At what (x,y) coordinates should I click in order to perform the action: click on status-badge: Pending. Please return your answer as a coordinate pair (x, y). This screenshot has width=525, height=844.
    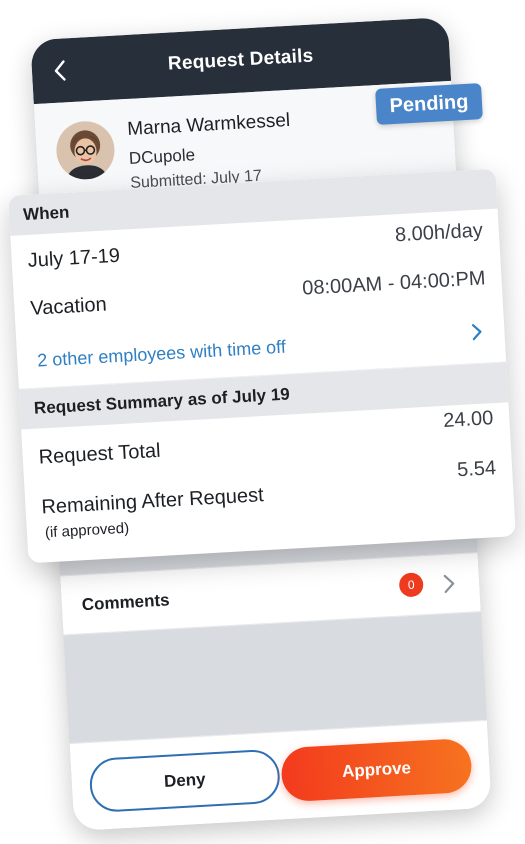
    Looking at the image, I should click on (429, 104).